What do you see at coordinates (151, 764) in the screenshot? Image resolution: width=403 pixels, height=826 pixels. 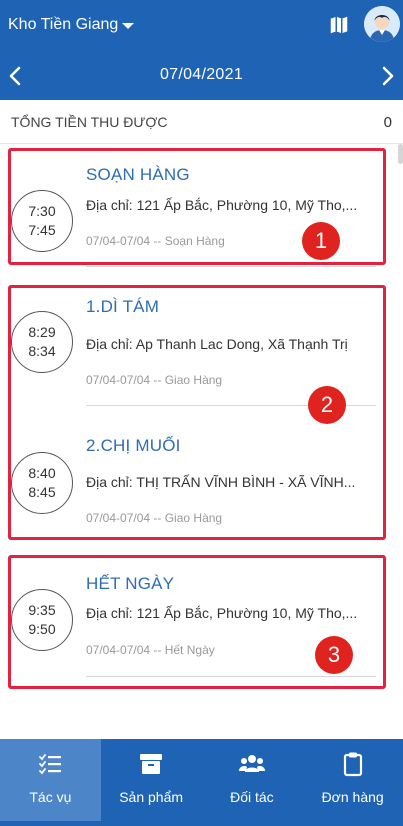 I see `archive-box-icon` at bounding box center [151, 764].